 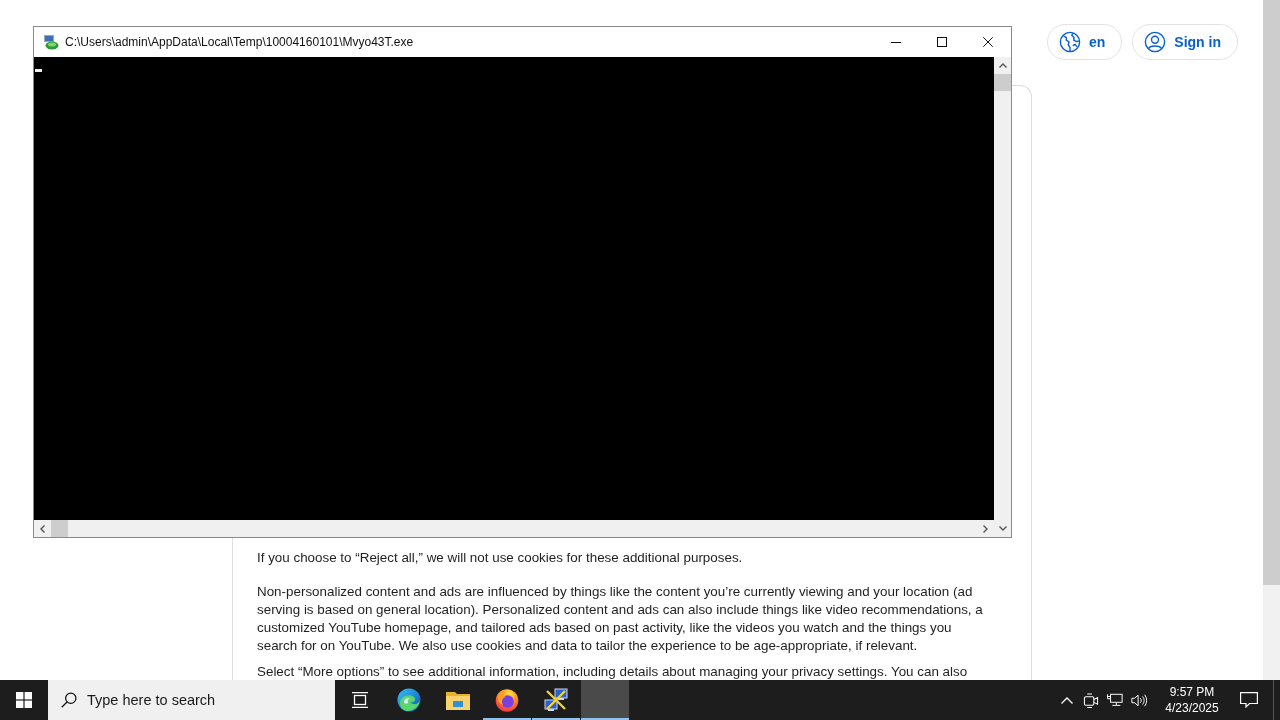 What do you see at coordinates (1139, 700) in the screenshot?
I see `speaker-icon` at bounding box center [1139, 700].